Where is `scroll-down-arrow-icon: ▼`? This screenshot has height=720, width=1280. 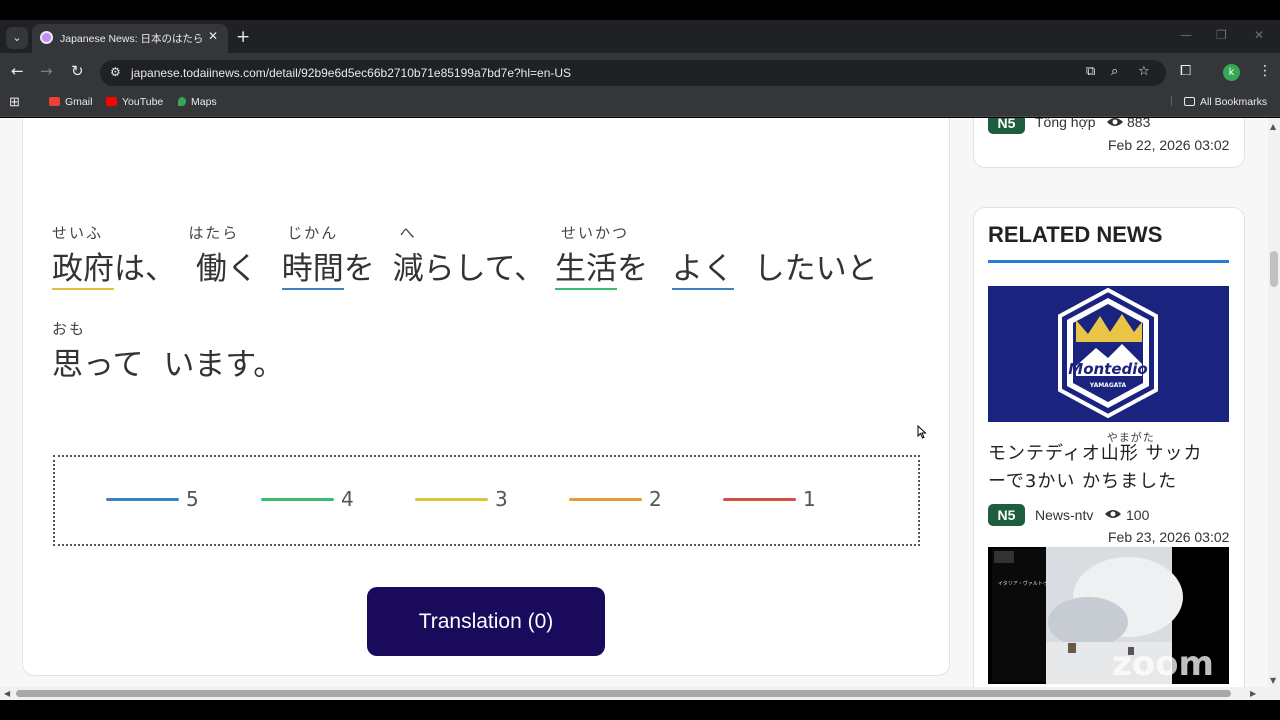 scroll-down-arrow-icon: ▼ is located at coordinates (1273, 680).